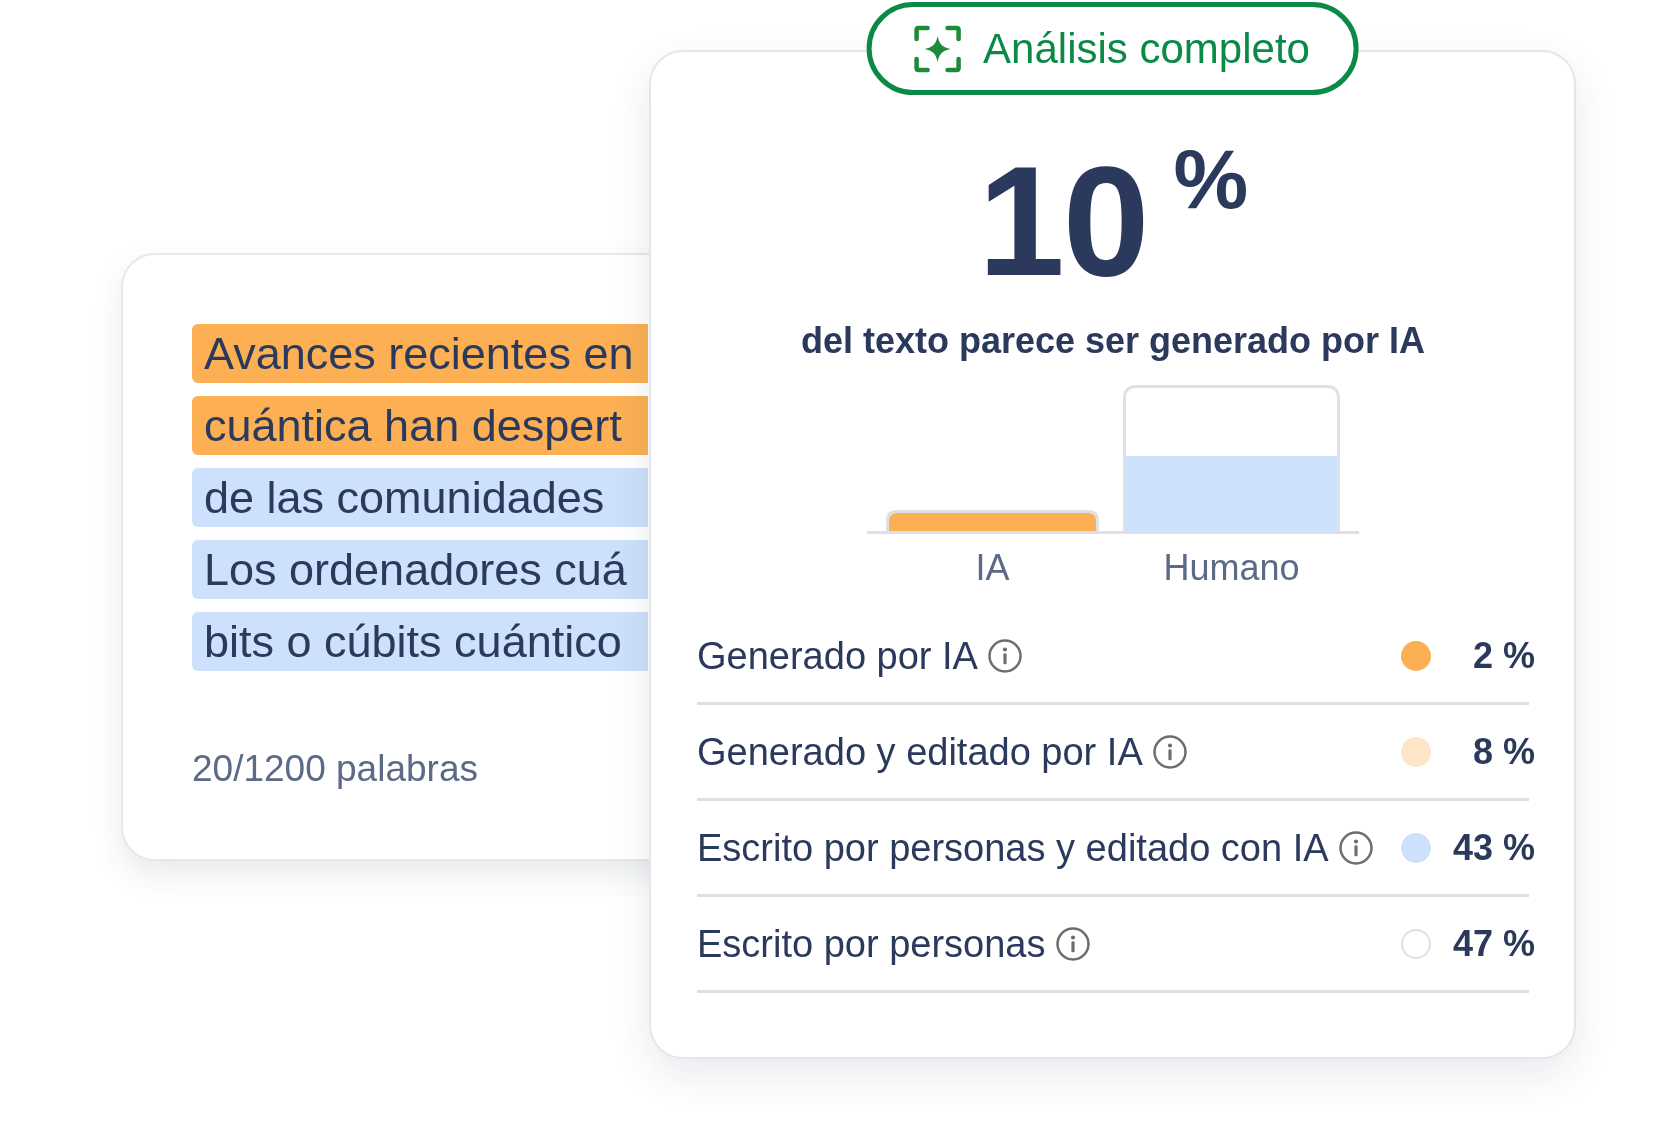 Image resolution: width=1656 pixels, height=1140 pixels. I want to click on score-value: 10, so click(1062, 221).